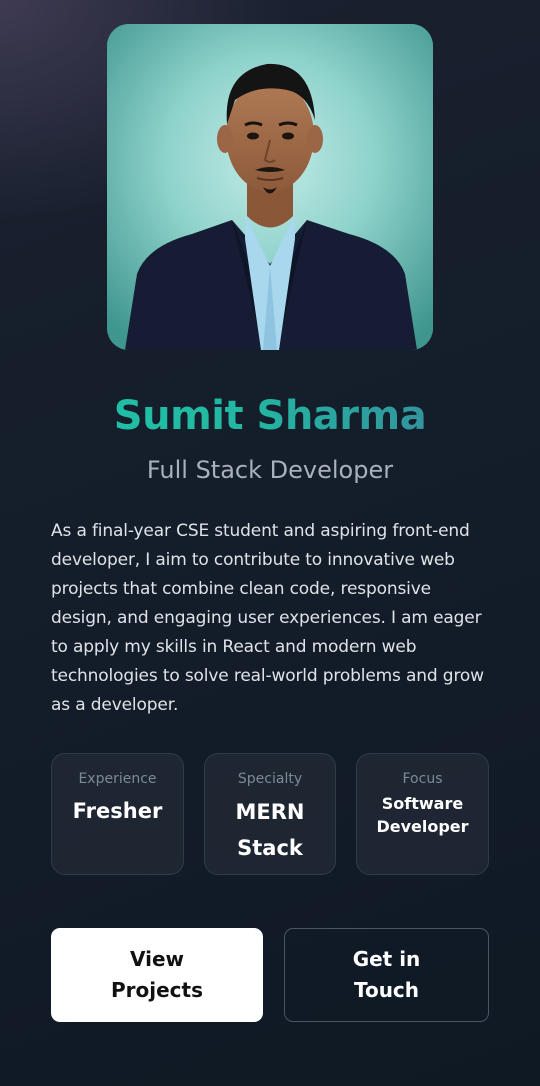 Image resolution: width=540 pixels, height=1086 pixels. I want to click on stat-value: Software Developer, so click(422, 815).